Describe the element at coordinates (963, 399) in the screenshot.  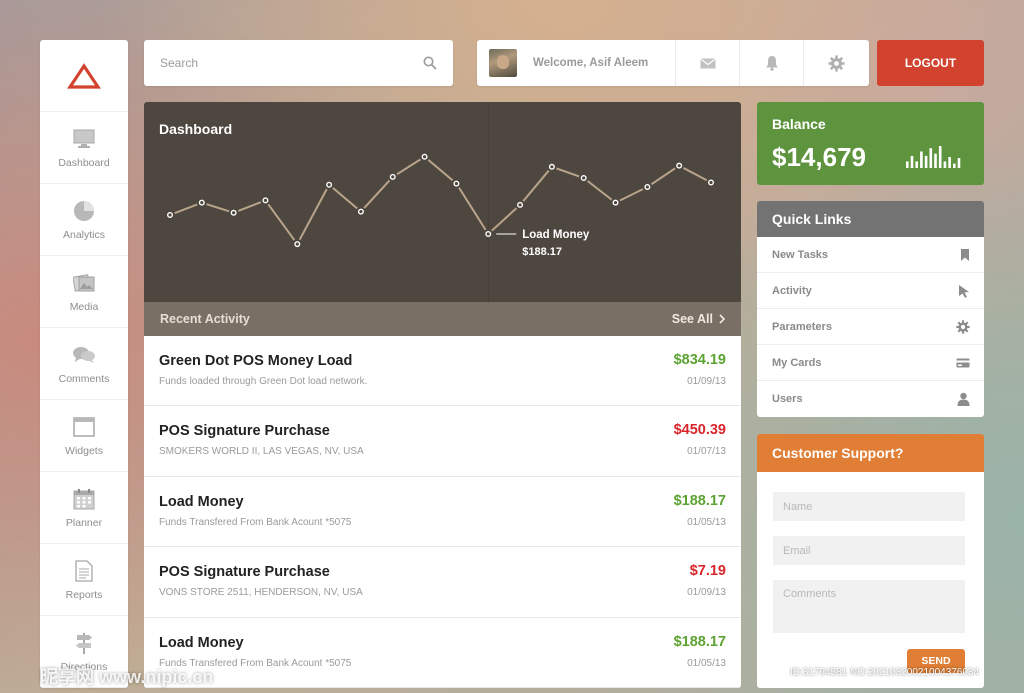
I see `user-icon` at that location.